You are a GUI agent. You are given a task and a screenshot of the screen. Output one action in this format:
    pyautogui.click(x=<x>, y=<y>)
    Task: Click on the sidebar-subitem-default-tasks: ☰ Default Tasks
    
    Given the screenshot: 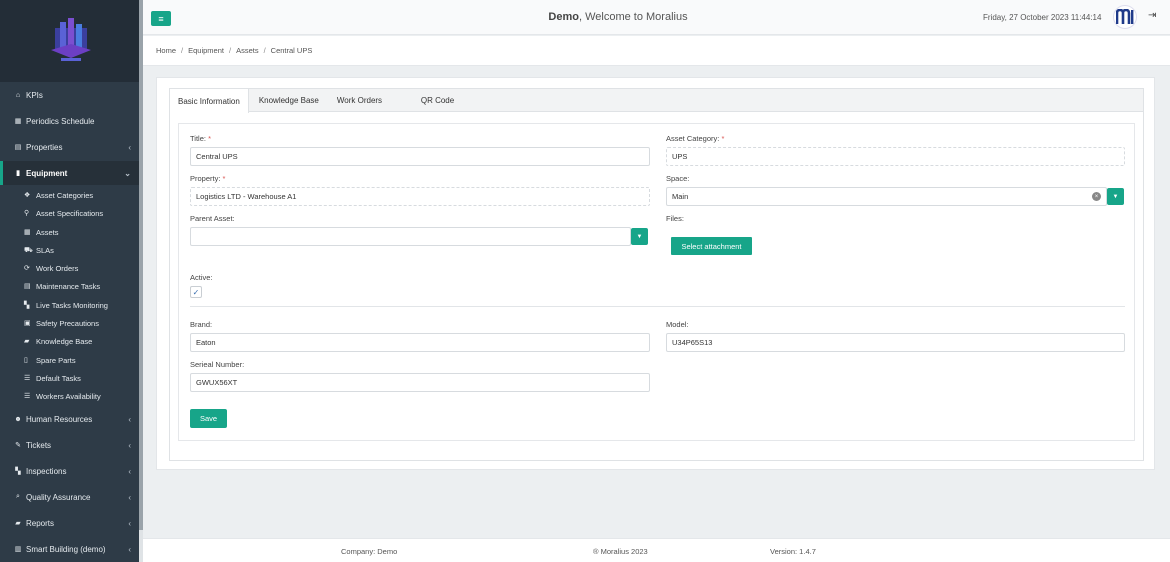 What is the action you would take?
    pyautogui.click(x=69, y=378)
    